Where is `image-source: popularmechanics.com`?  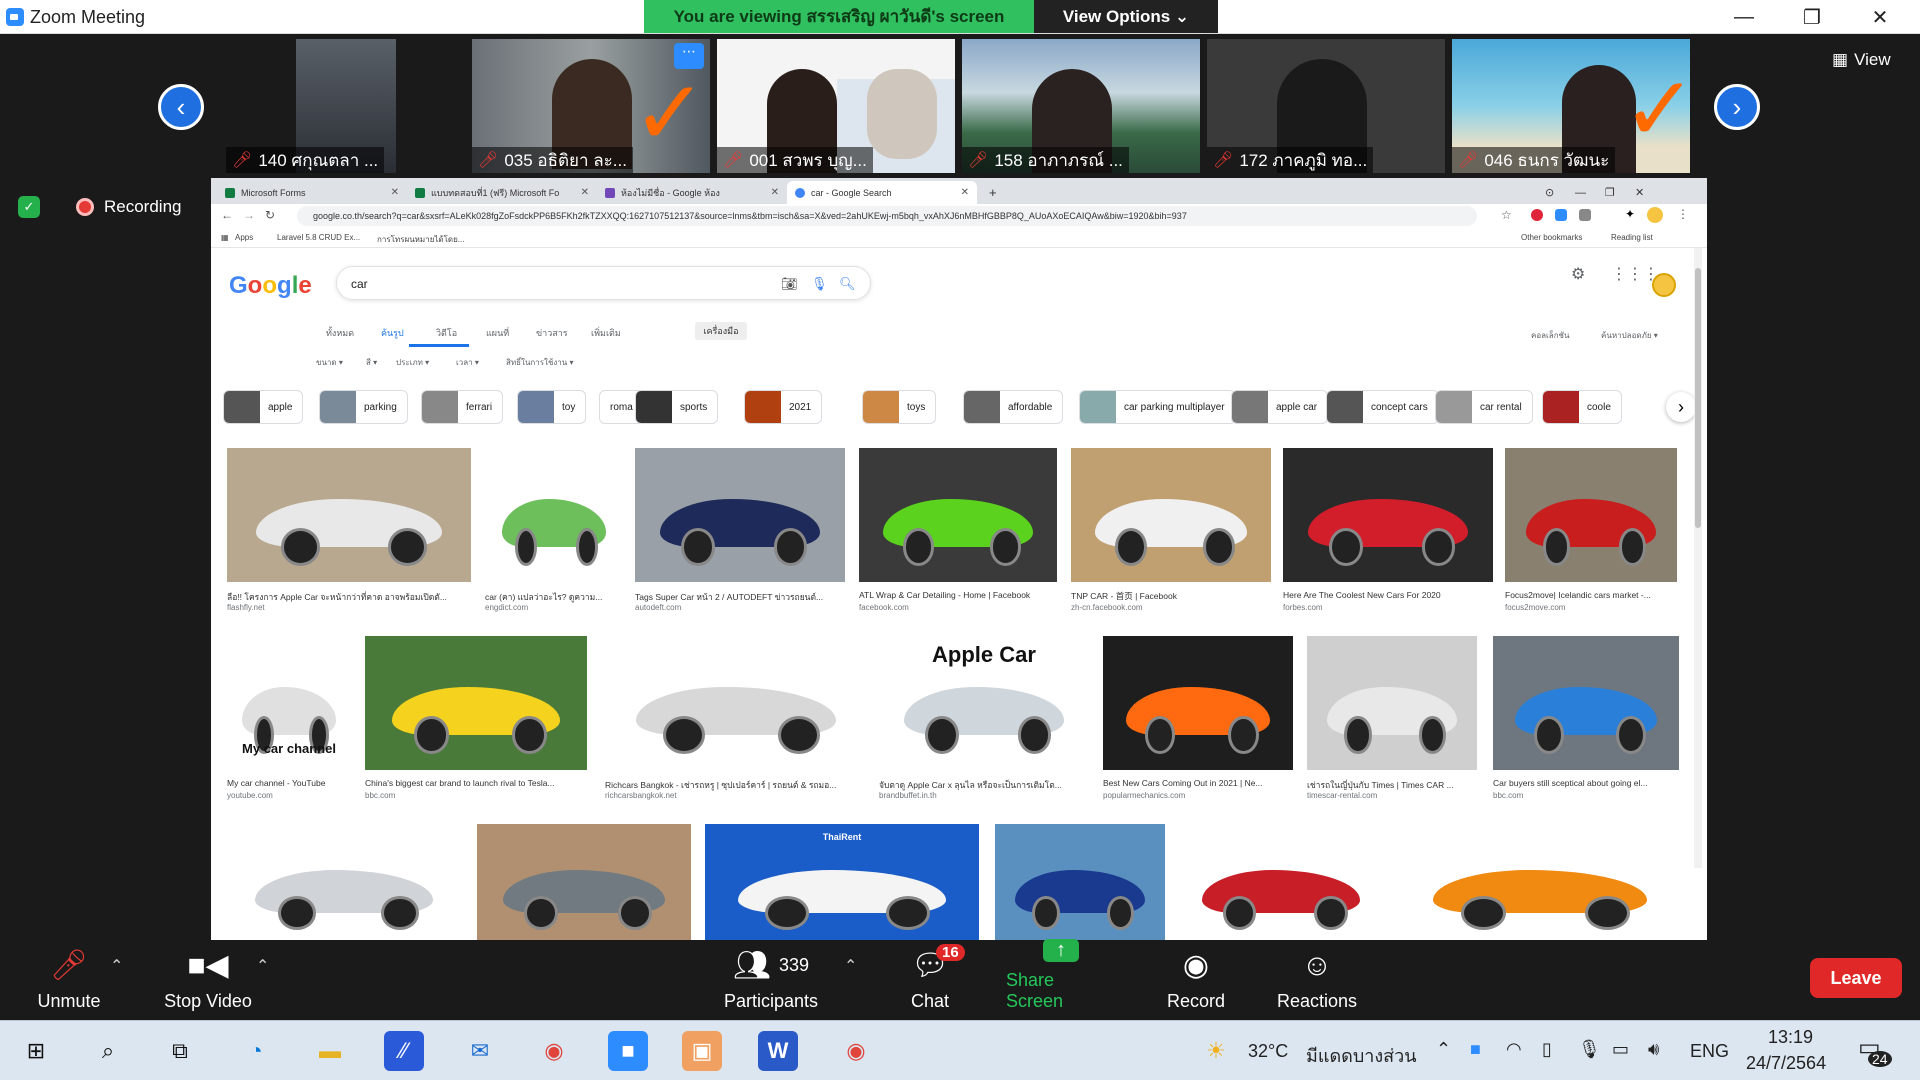 image-source: popularmechanics.com is located at coordinates (1144, 795).